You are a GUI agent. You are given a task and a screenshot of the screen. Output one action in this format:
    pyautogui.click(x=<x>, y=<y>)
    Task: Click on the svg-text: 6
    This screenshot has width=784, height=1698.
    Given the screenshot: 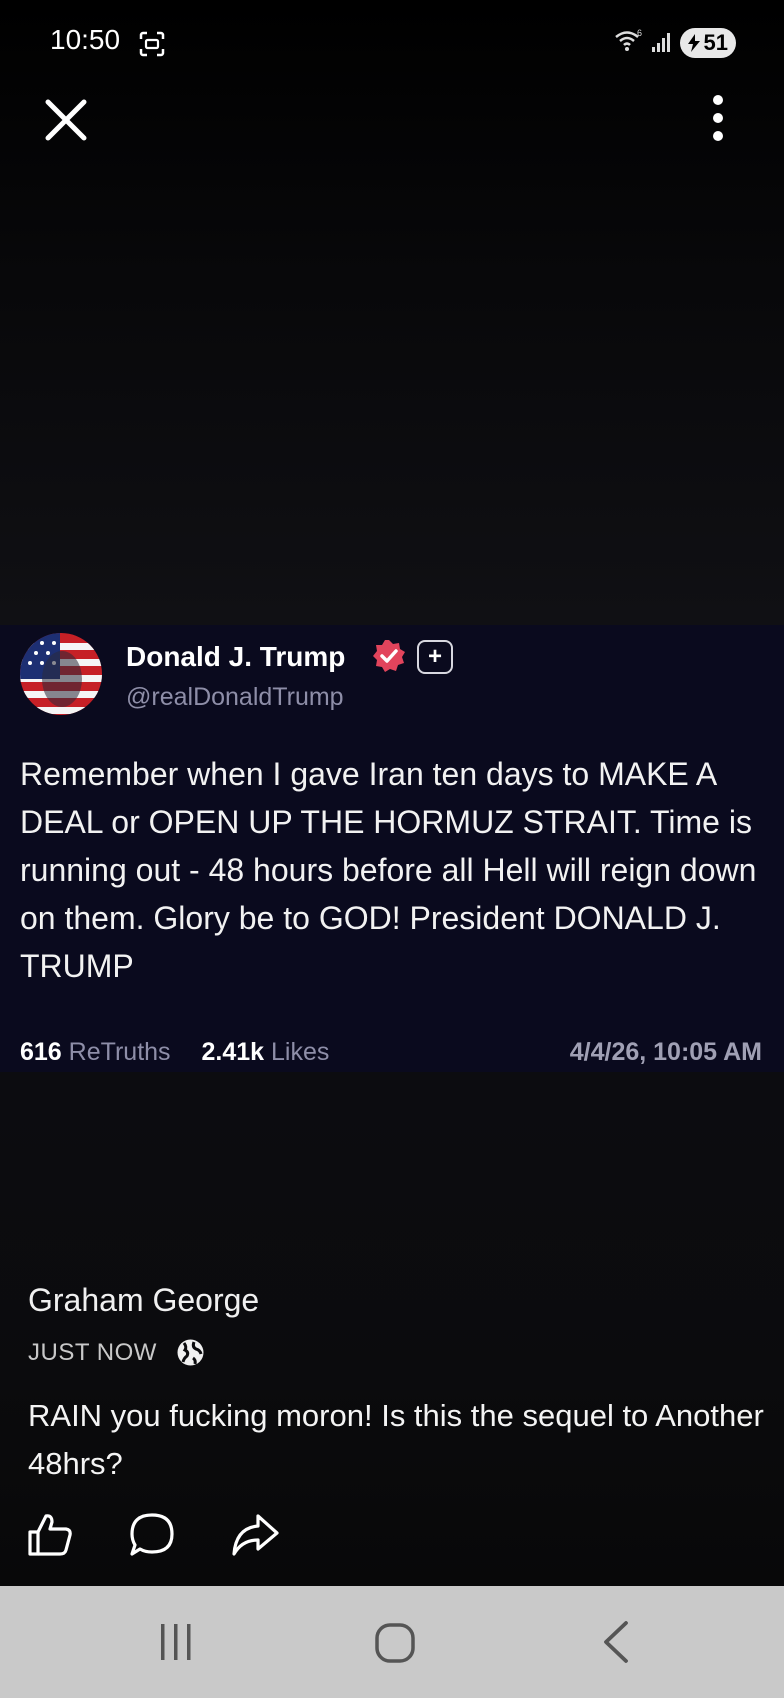 What is the action you would take?
    pyautogui.click(x=639, y=33)
    